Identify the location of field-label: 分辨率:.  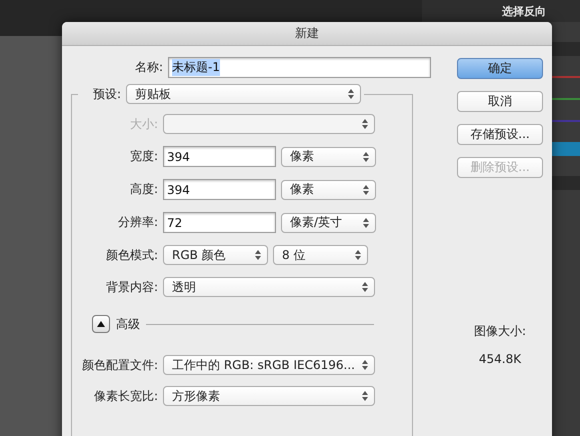
(137, 222).